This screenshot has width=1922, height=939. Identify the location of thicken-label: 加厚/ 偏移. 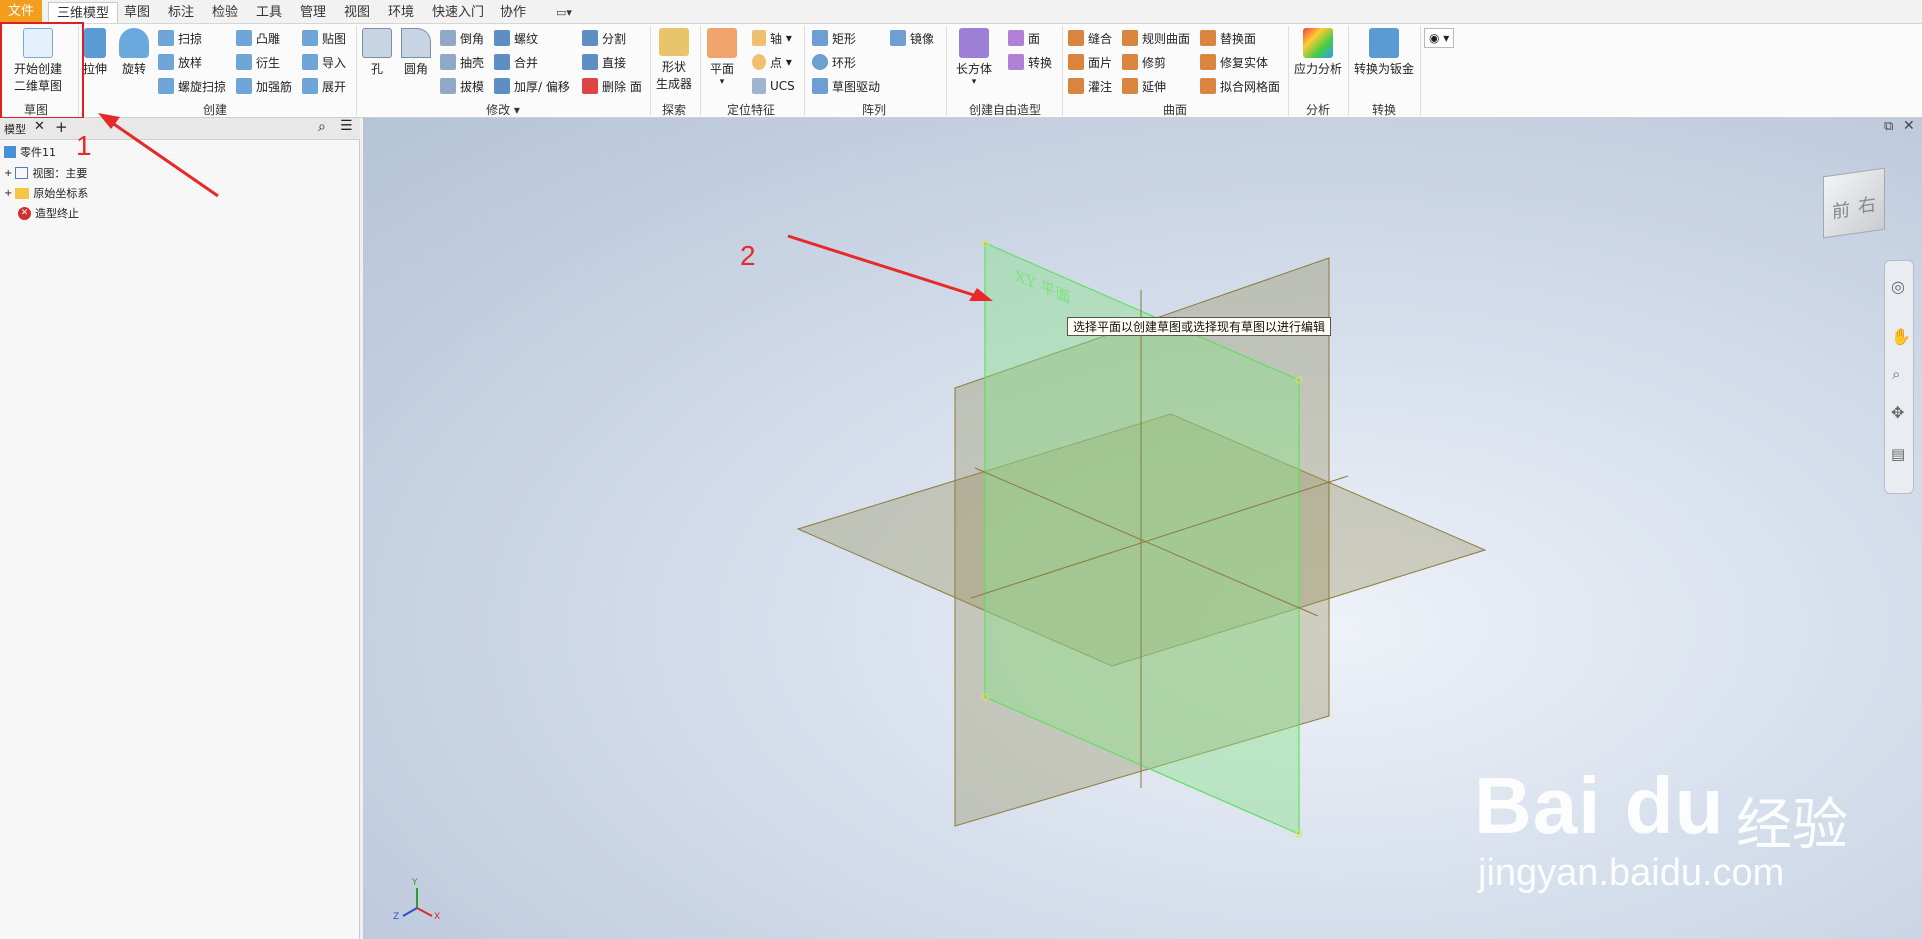
(542, 86).